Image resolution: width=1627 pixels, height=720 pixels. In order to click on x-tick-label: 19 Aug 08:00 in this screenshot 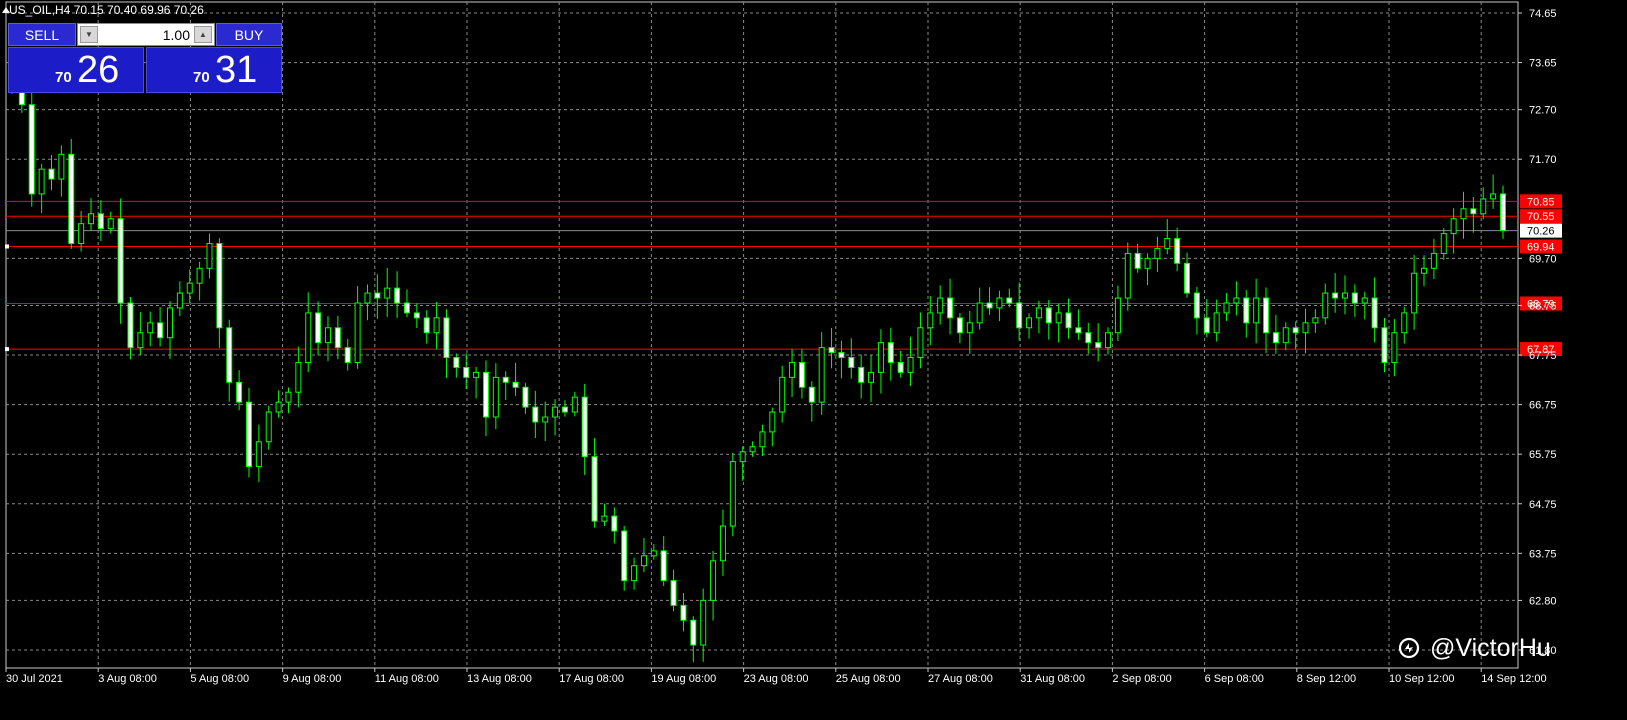, I will do `click(683, 679)`.